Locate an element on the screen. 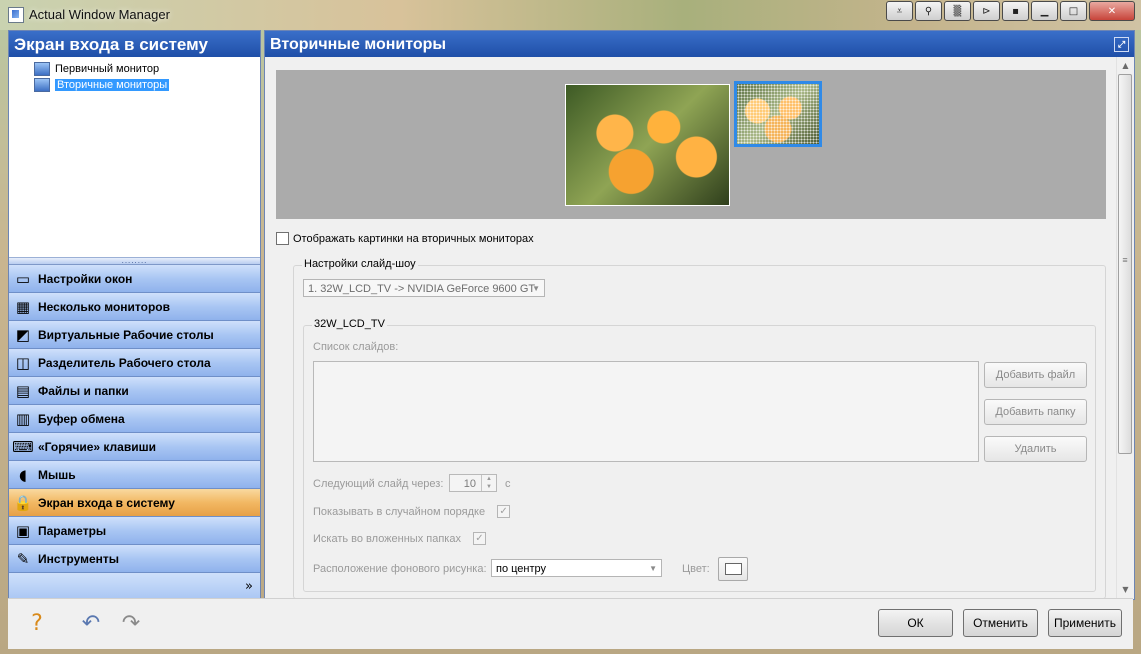 This screenshot has width=1141, height=654. window-settings-icon: ▭ is located at coordinates (23, 278).